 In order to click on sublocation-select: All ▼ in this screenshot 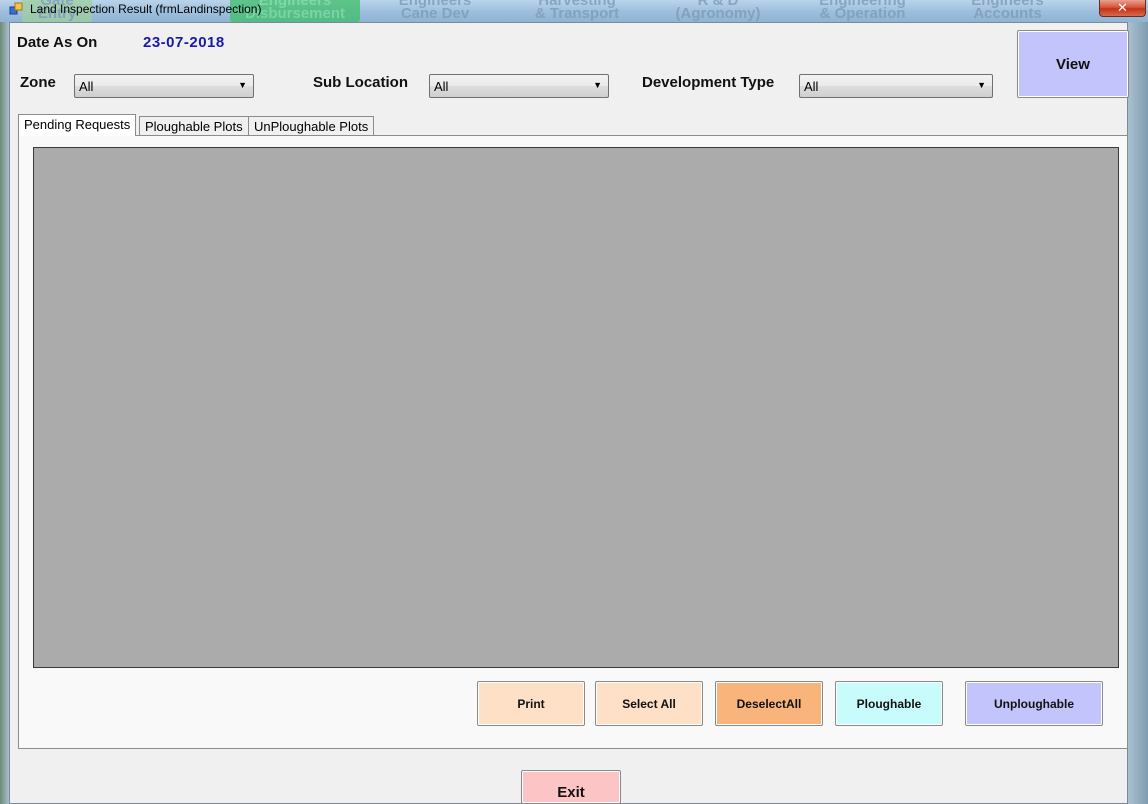, I will do `click(519, 86)`.